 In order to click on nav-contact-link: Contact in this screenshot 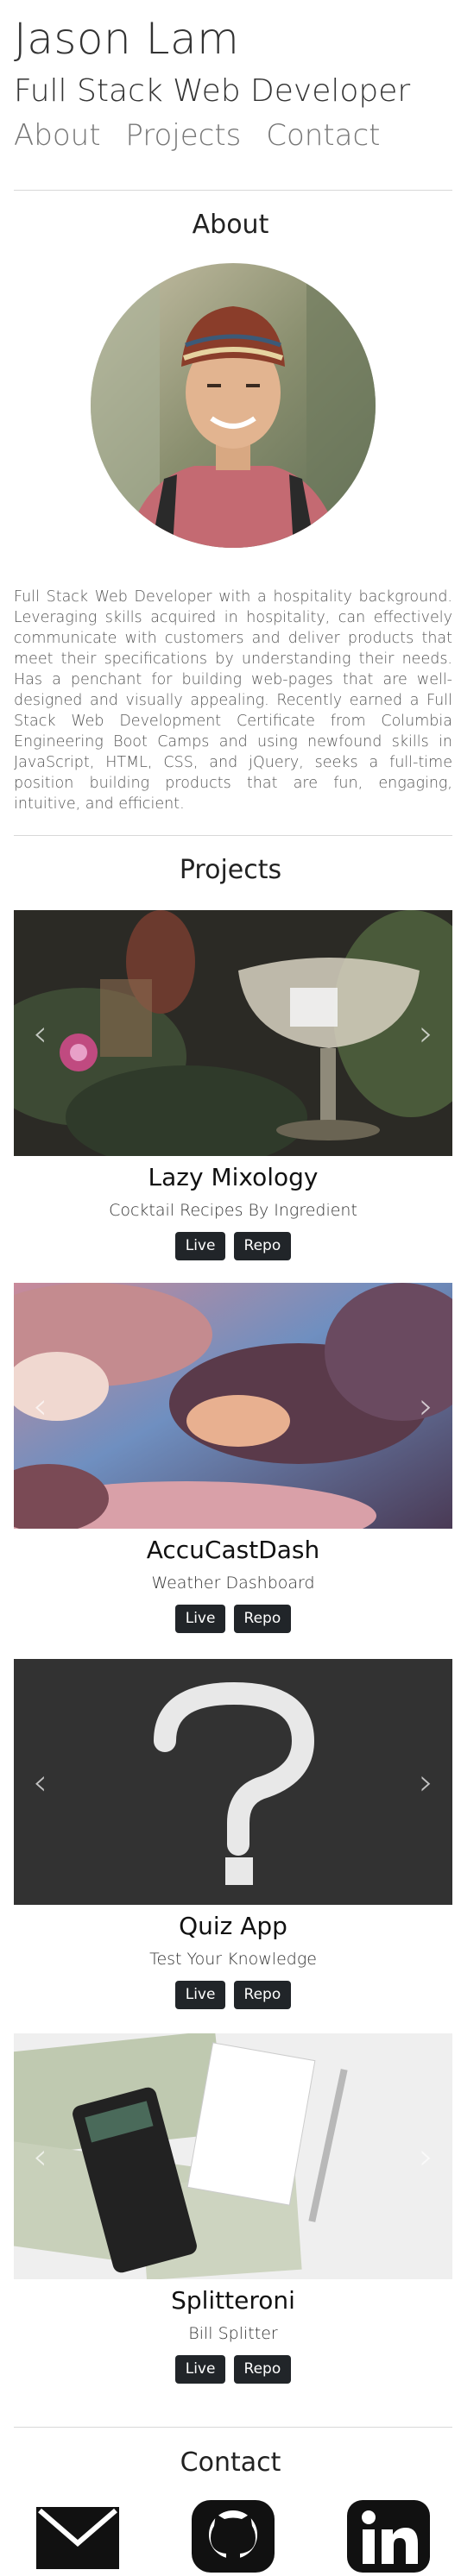, I will do `click(323, 135)`.